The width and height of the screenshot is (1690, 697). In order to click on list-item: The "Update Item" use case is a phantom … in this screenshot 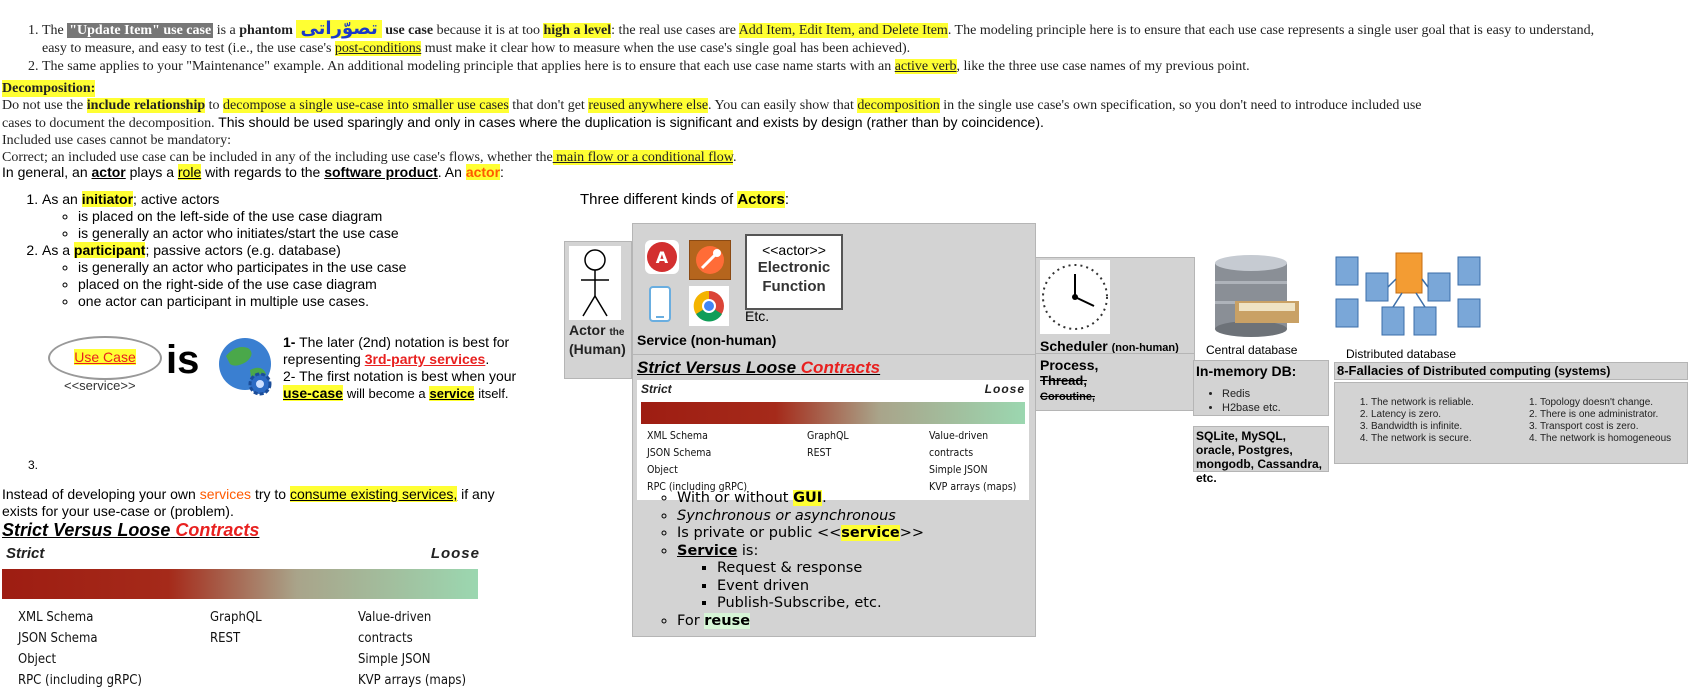, I will do `click(822, 39)`.